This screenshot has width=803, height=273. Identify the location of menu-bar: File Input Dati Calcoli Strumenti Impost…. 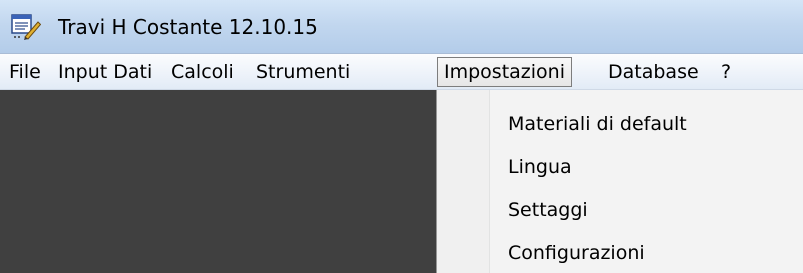
(401, 72).